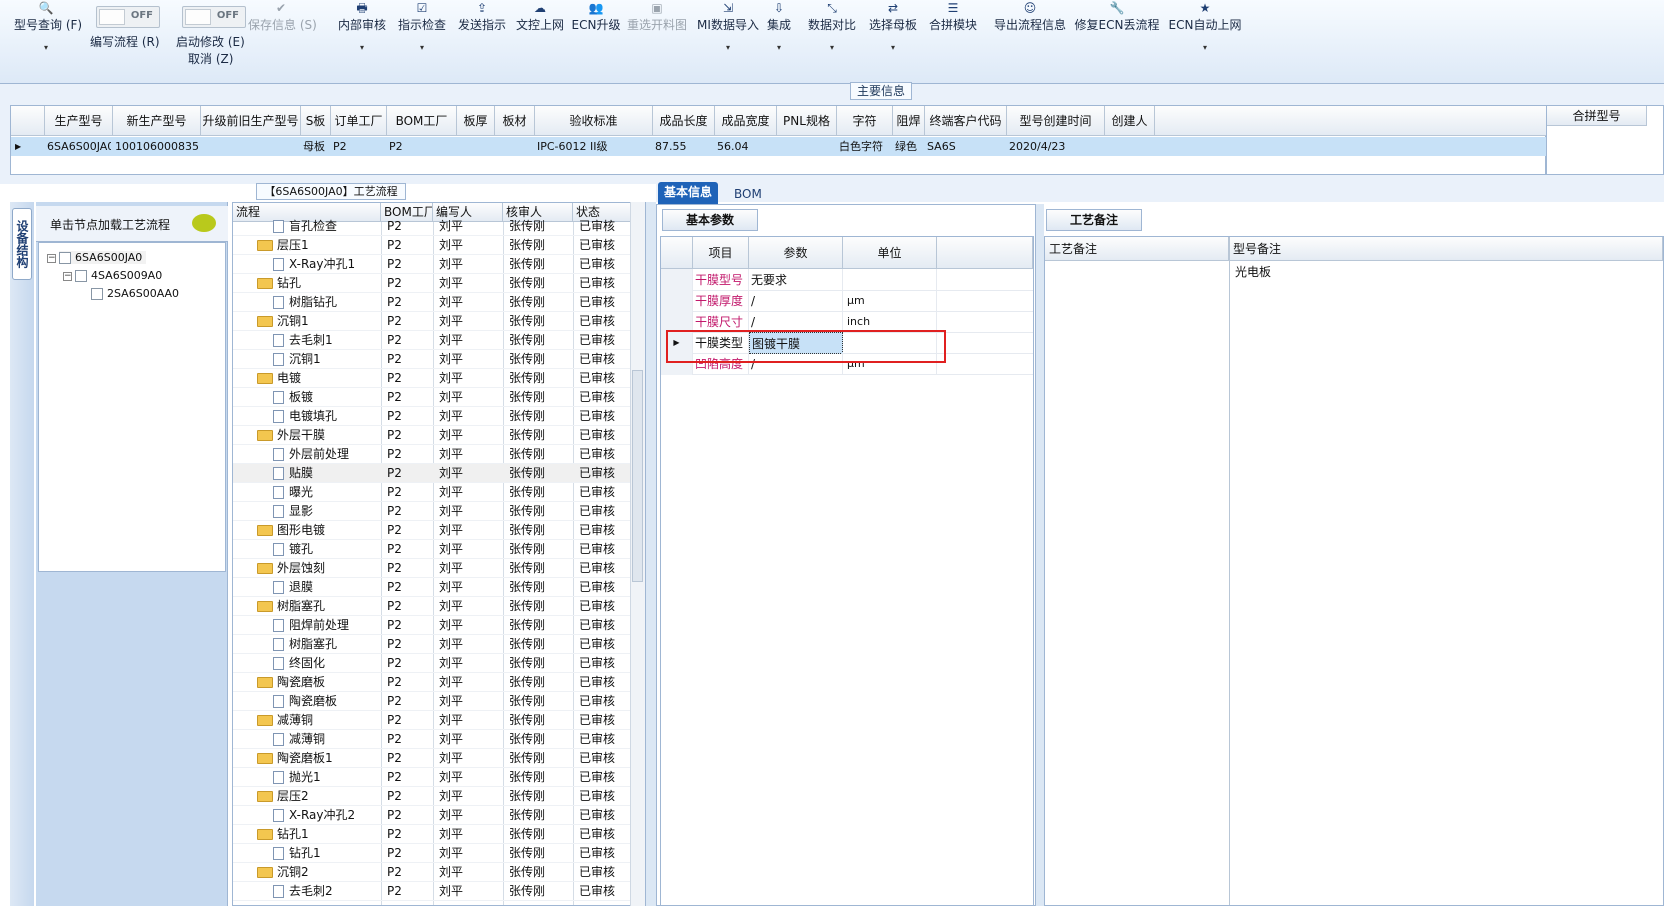 The height and width of the screenshot is (906, 1664). I want to click on tab-bom: BOM, so click(748, 195).